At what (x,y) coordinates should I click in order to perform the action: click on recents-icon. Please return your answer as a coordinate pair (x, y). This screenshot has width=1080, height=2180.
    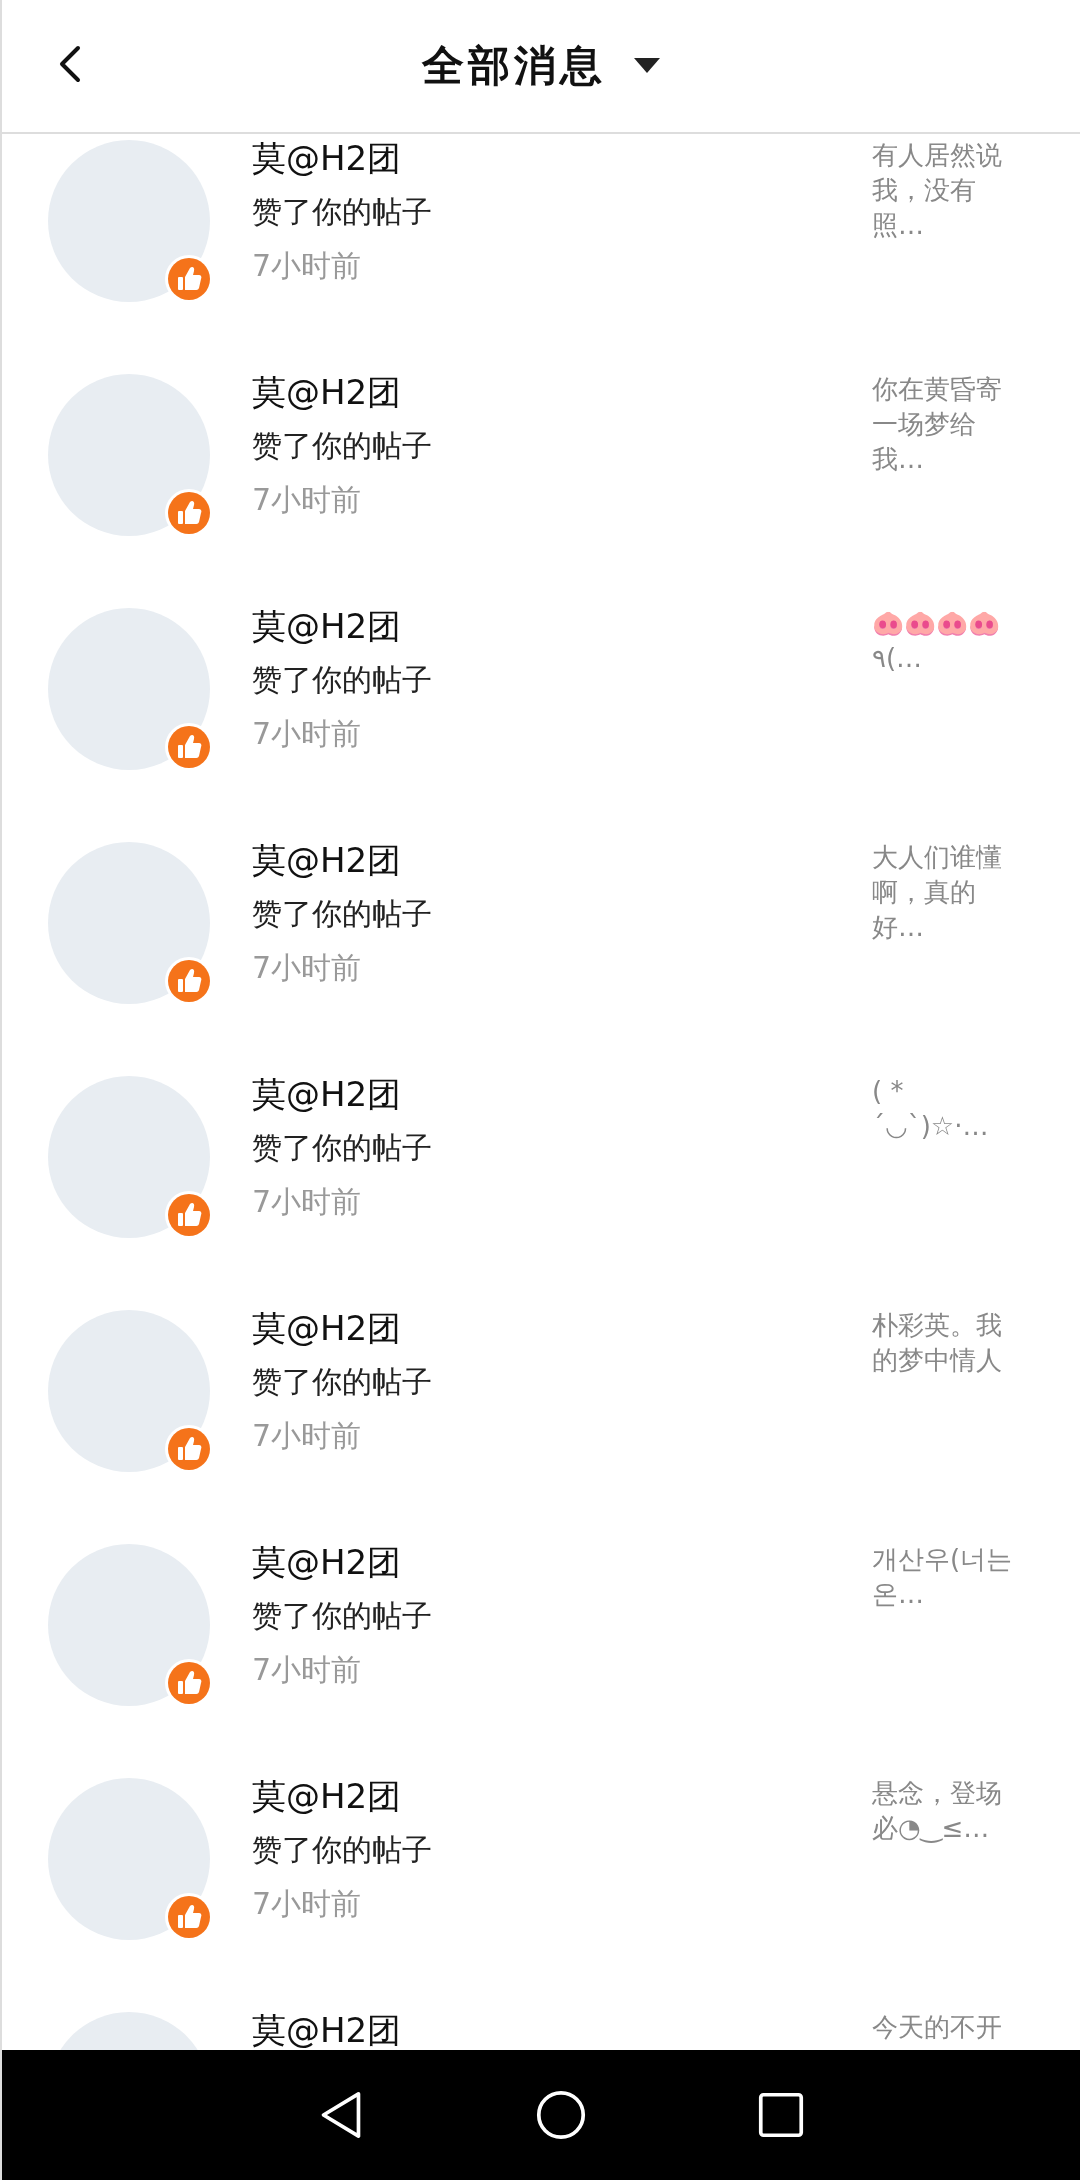
    Looking at the image, I should click on (781, 2115).